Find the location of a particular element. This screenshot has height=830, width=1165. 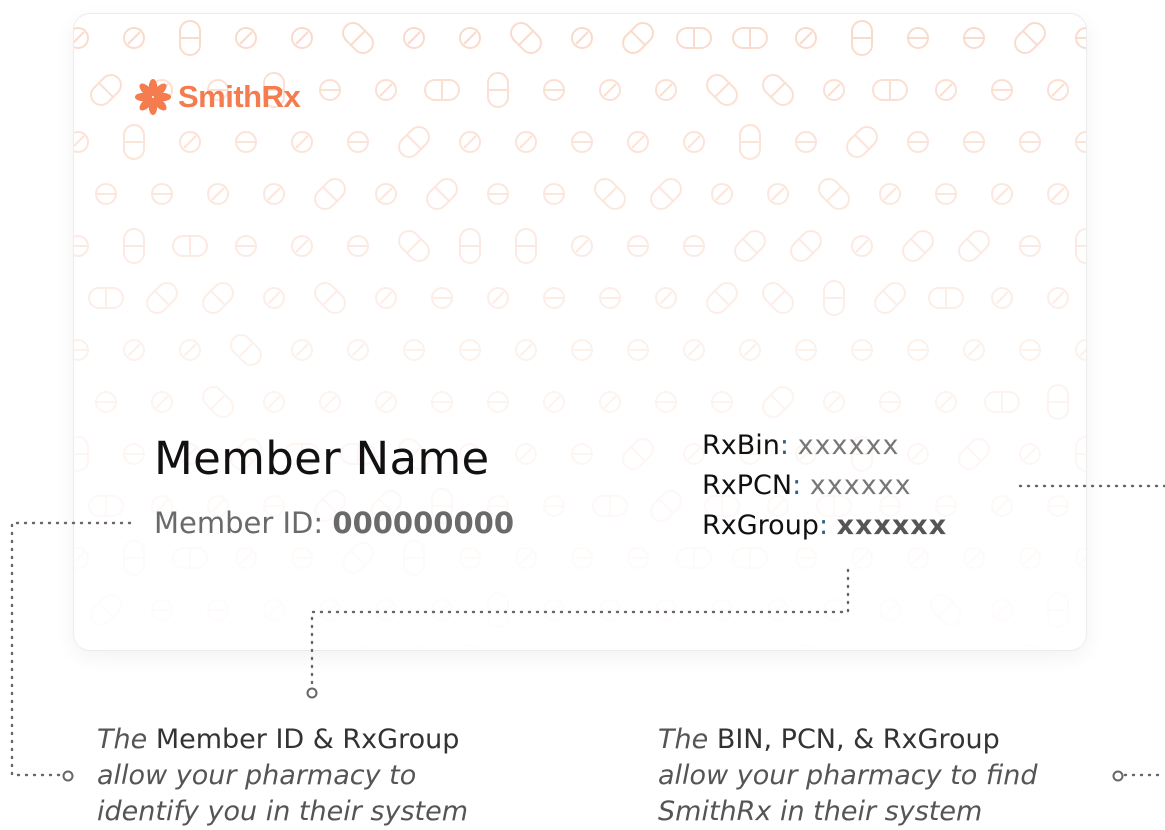

note-line: allow your pharmacy to find is located at coordinates (848, 775).